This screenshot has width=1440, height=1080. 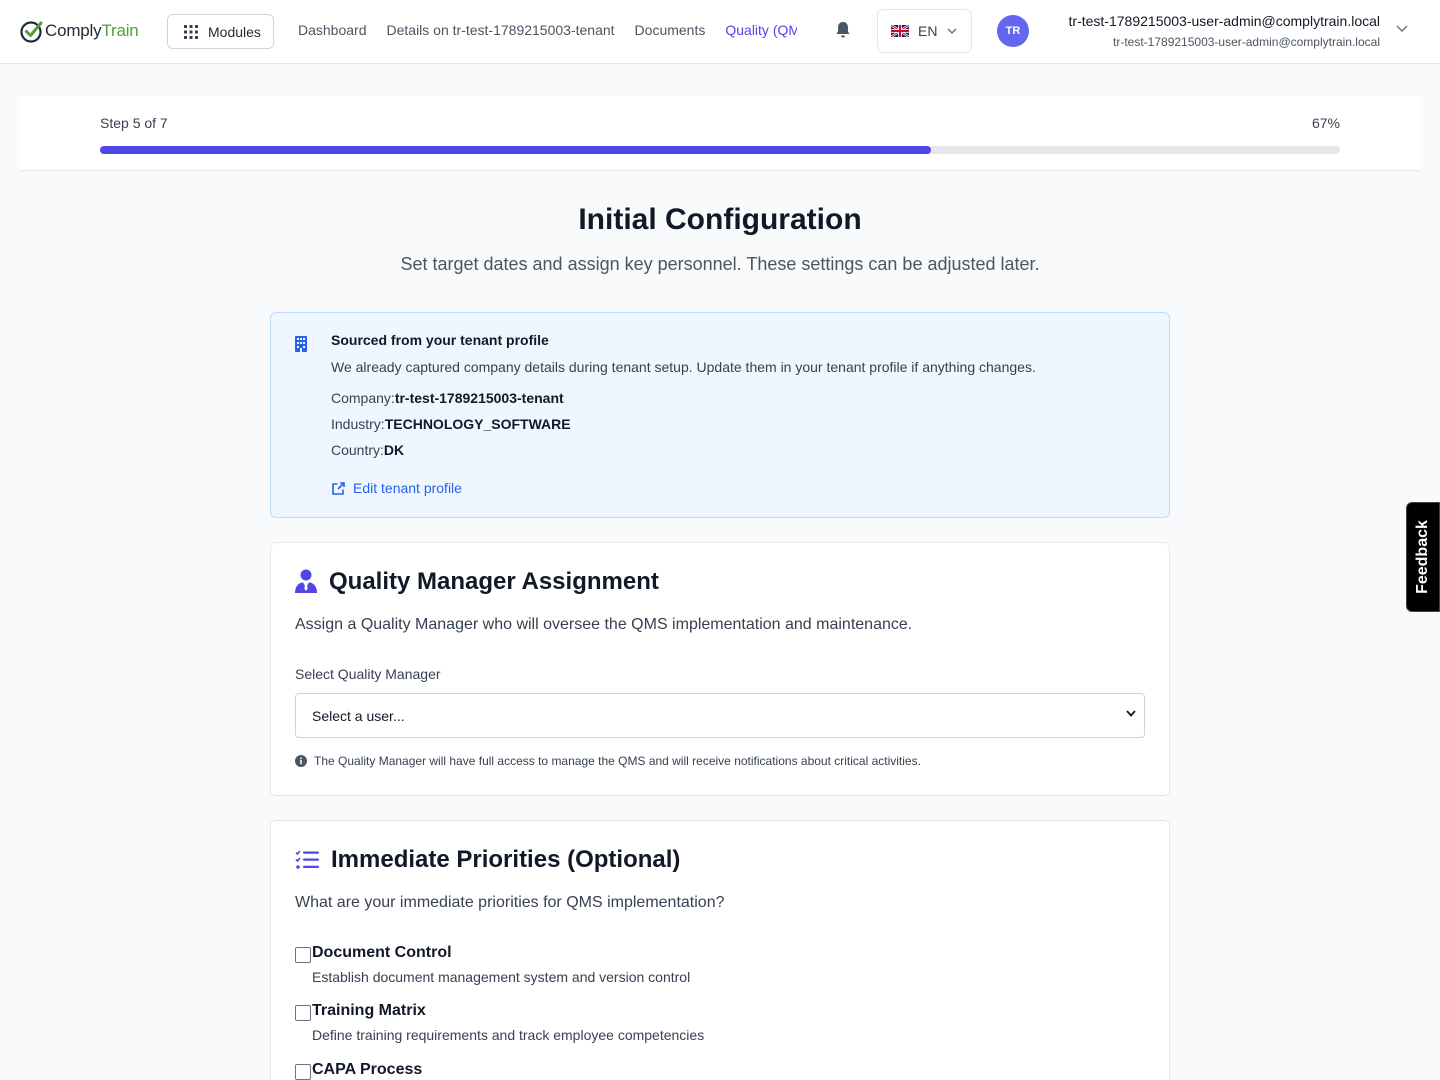 What do you see at coordinates (301, 761) in the screenshot?
I see `info-icon` at bounding box center [301, 761].